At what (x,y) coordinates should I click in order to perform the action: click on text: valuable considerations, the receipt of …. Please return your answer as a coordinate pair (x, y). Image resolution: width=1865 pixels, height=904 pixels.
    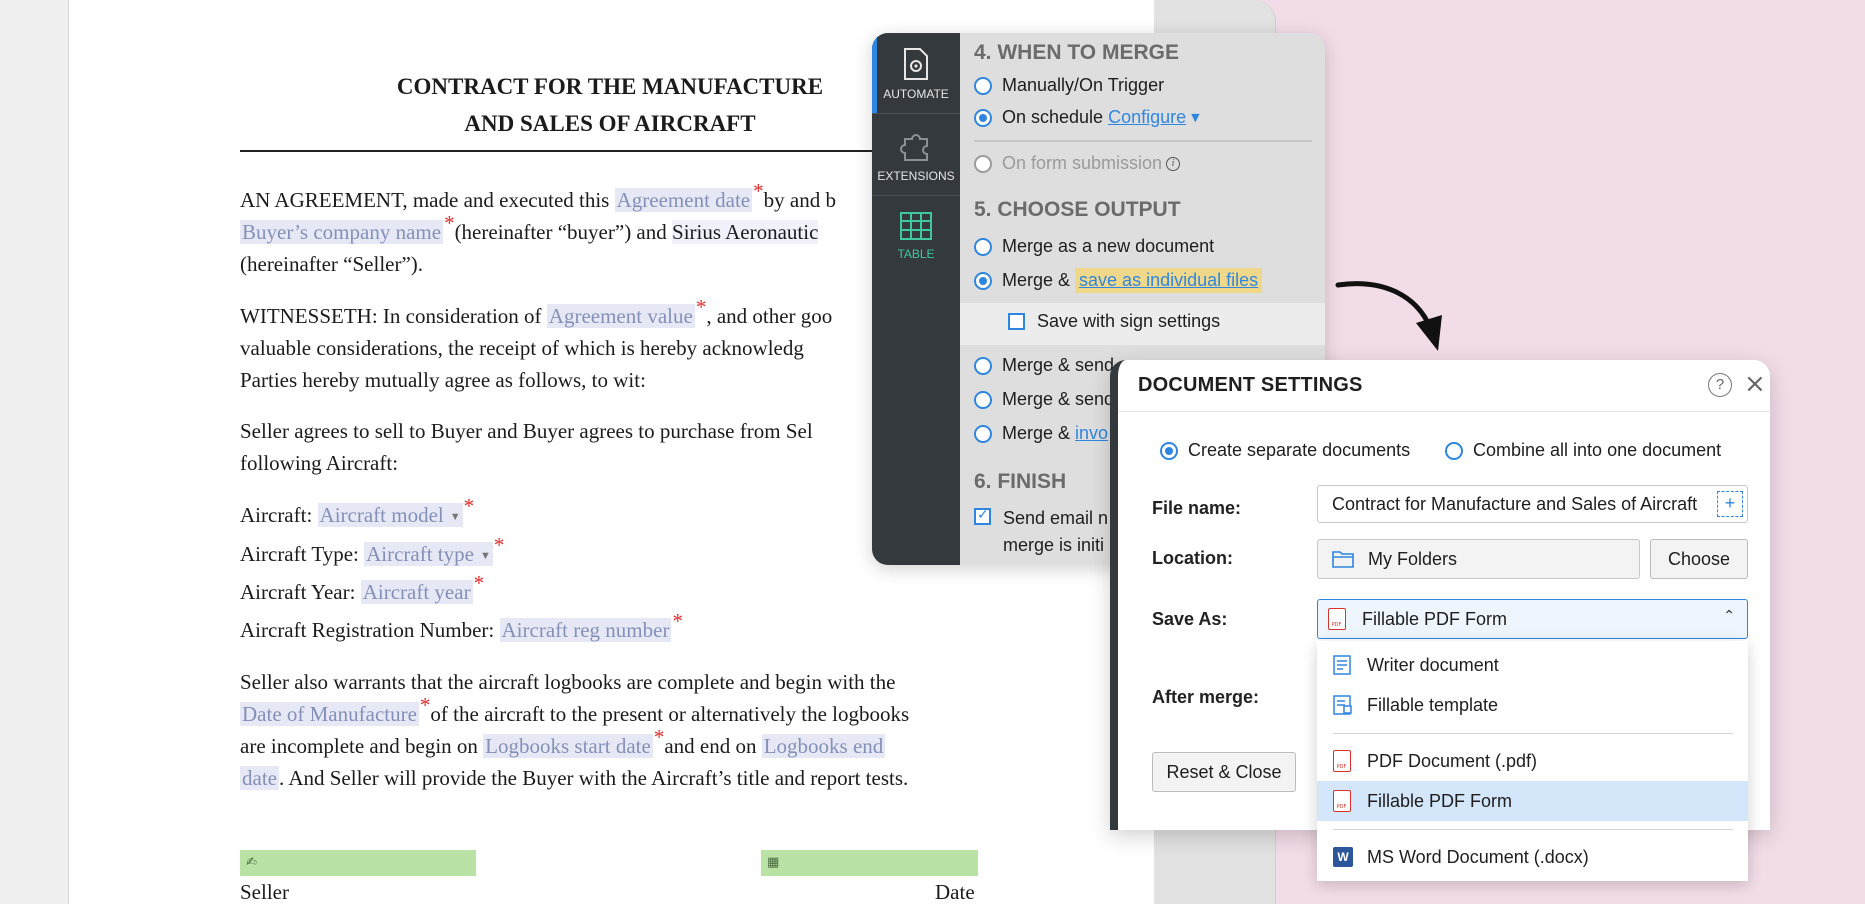
    Looking at the image, I should click on (522, 348).